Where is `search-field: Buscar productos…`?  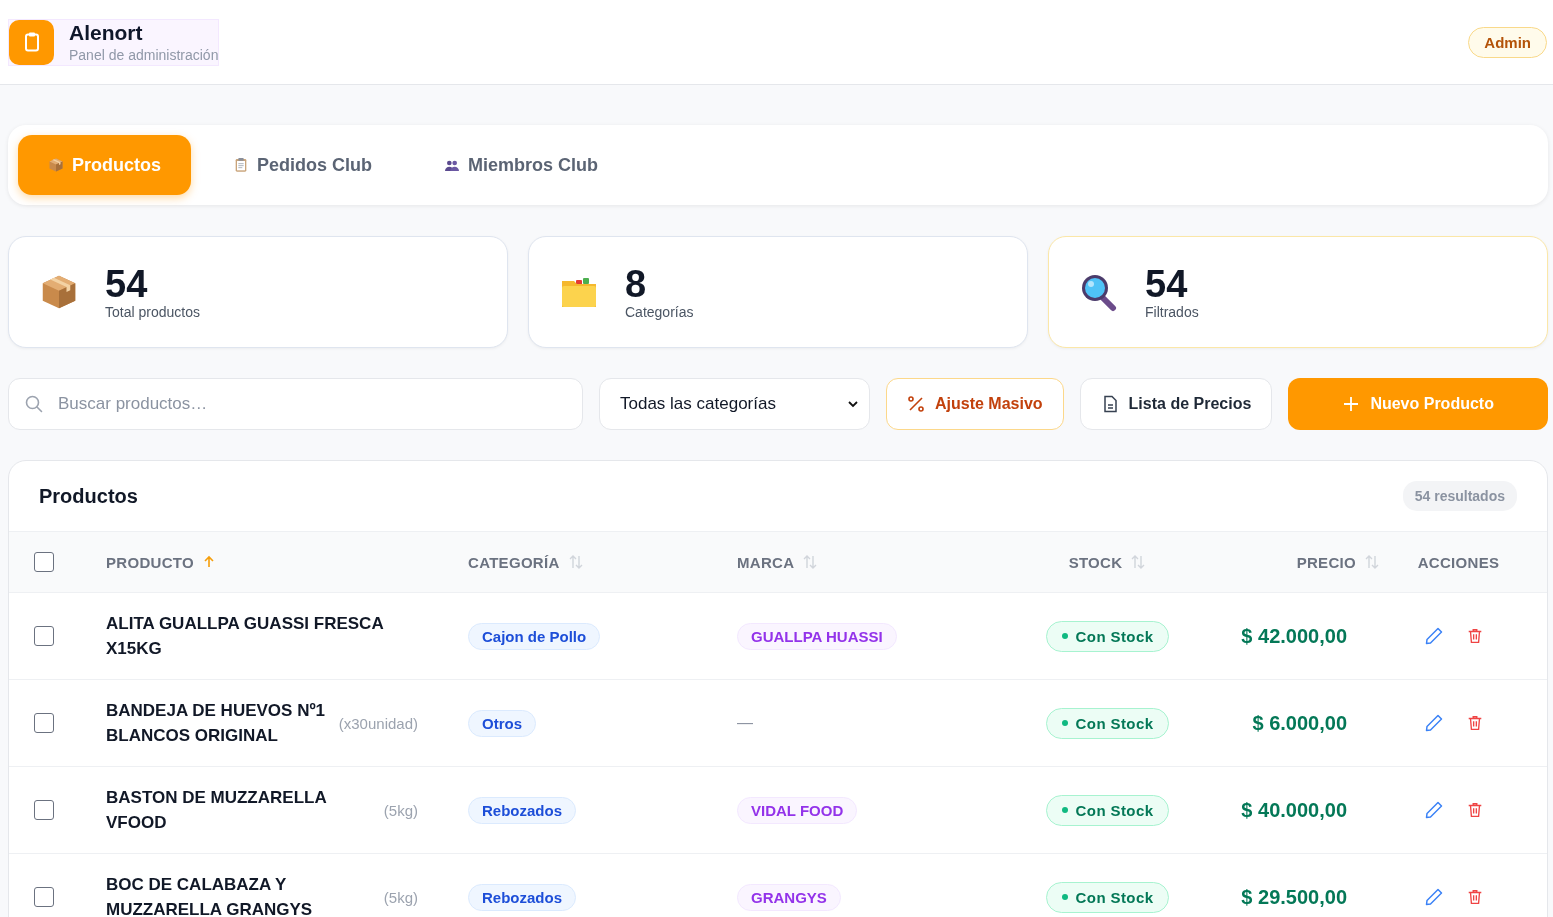 search-field: Buscar productos… is located at coordinates (295, 404).